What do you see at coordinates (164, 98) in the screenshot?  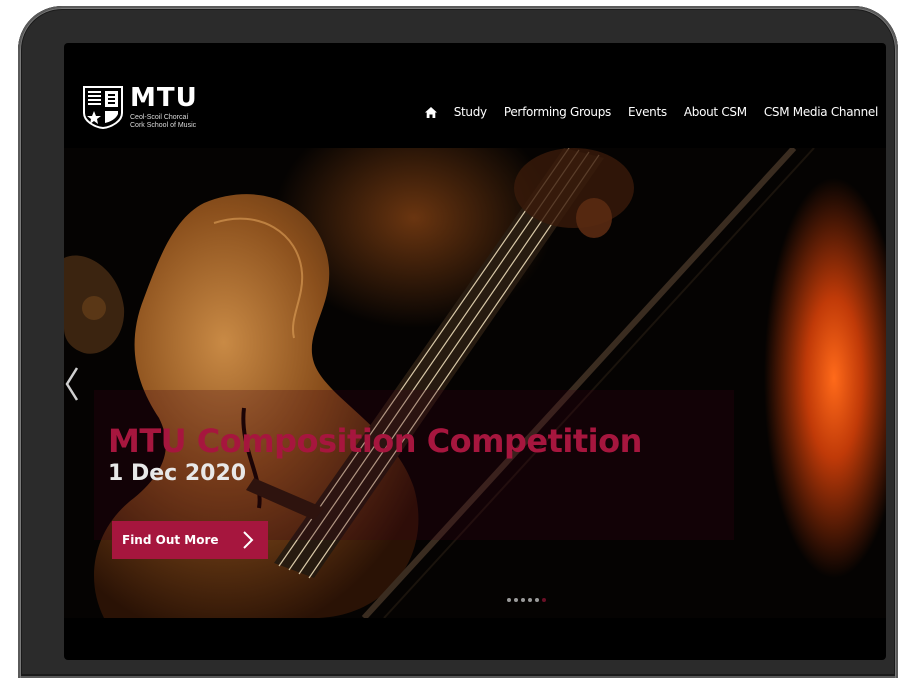 I see `logo-wordmark: MTU` at bounding box center [164, 98].